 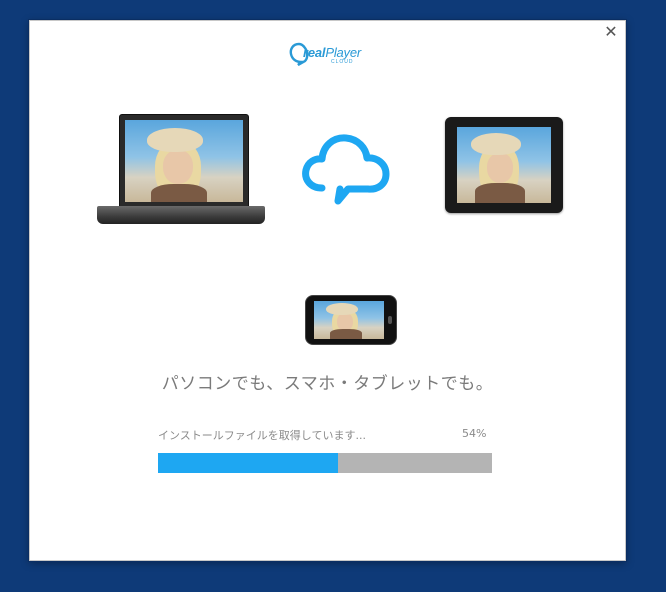 I want to click on cloud-icon, so click(x=346, y=169).